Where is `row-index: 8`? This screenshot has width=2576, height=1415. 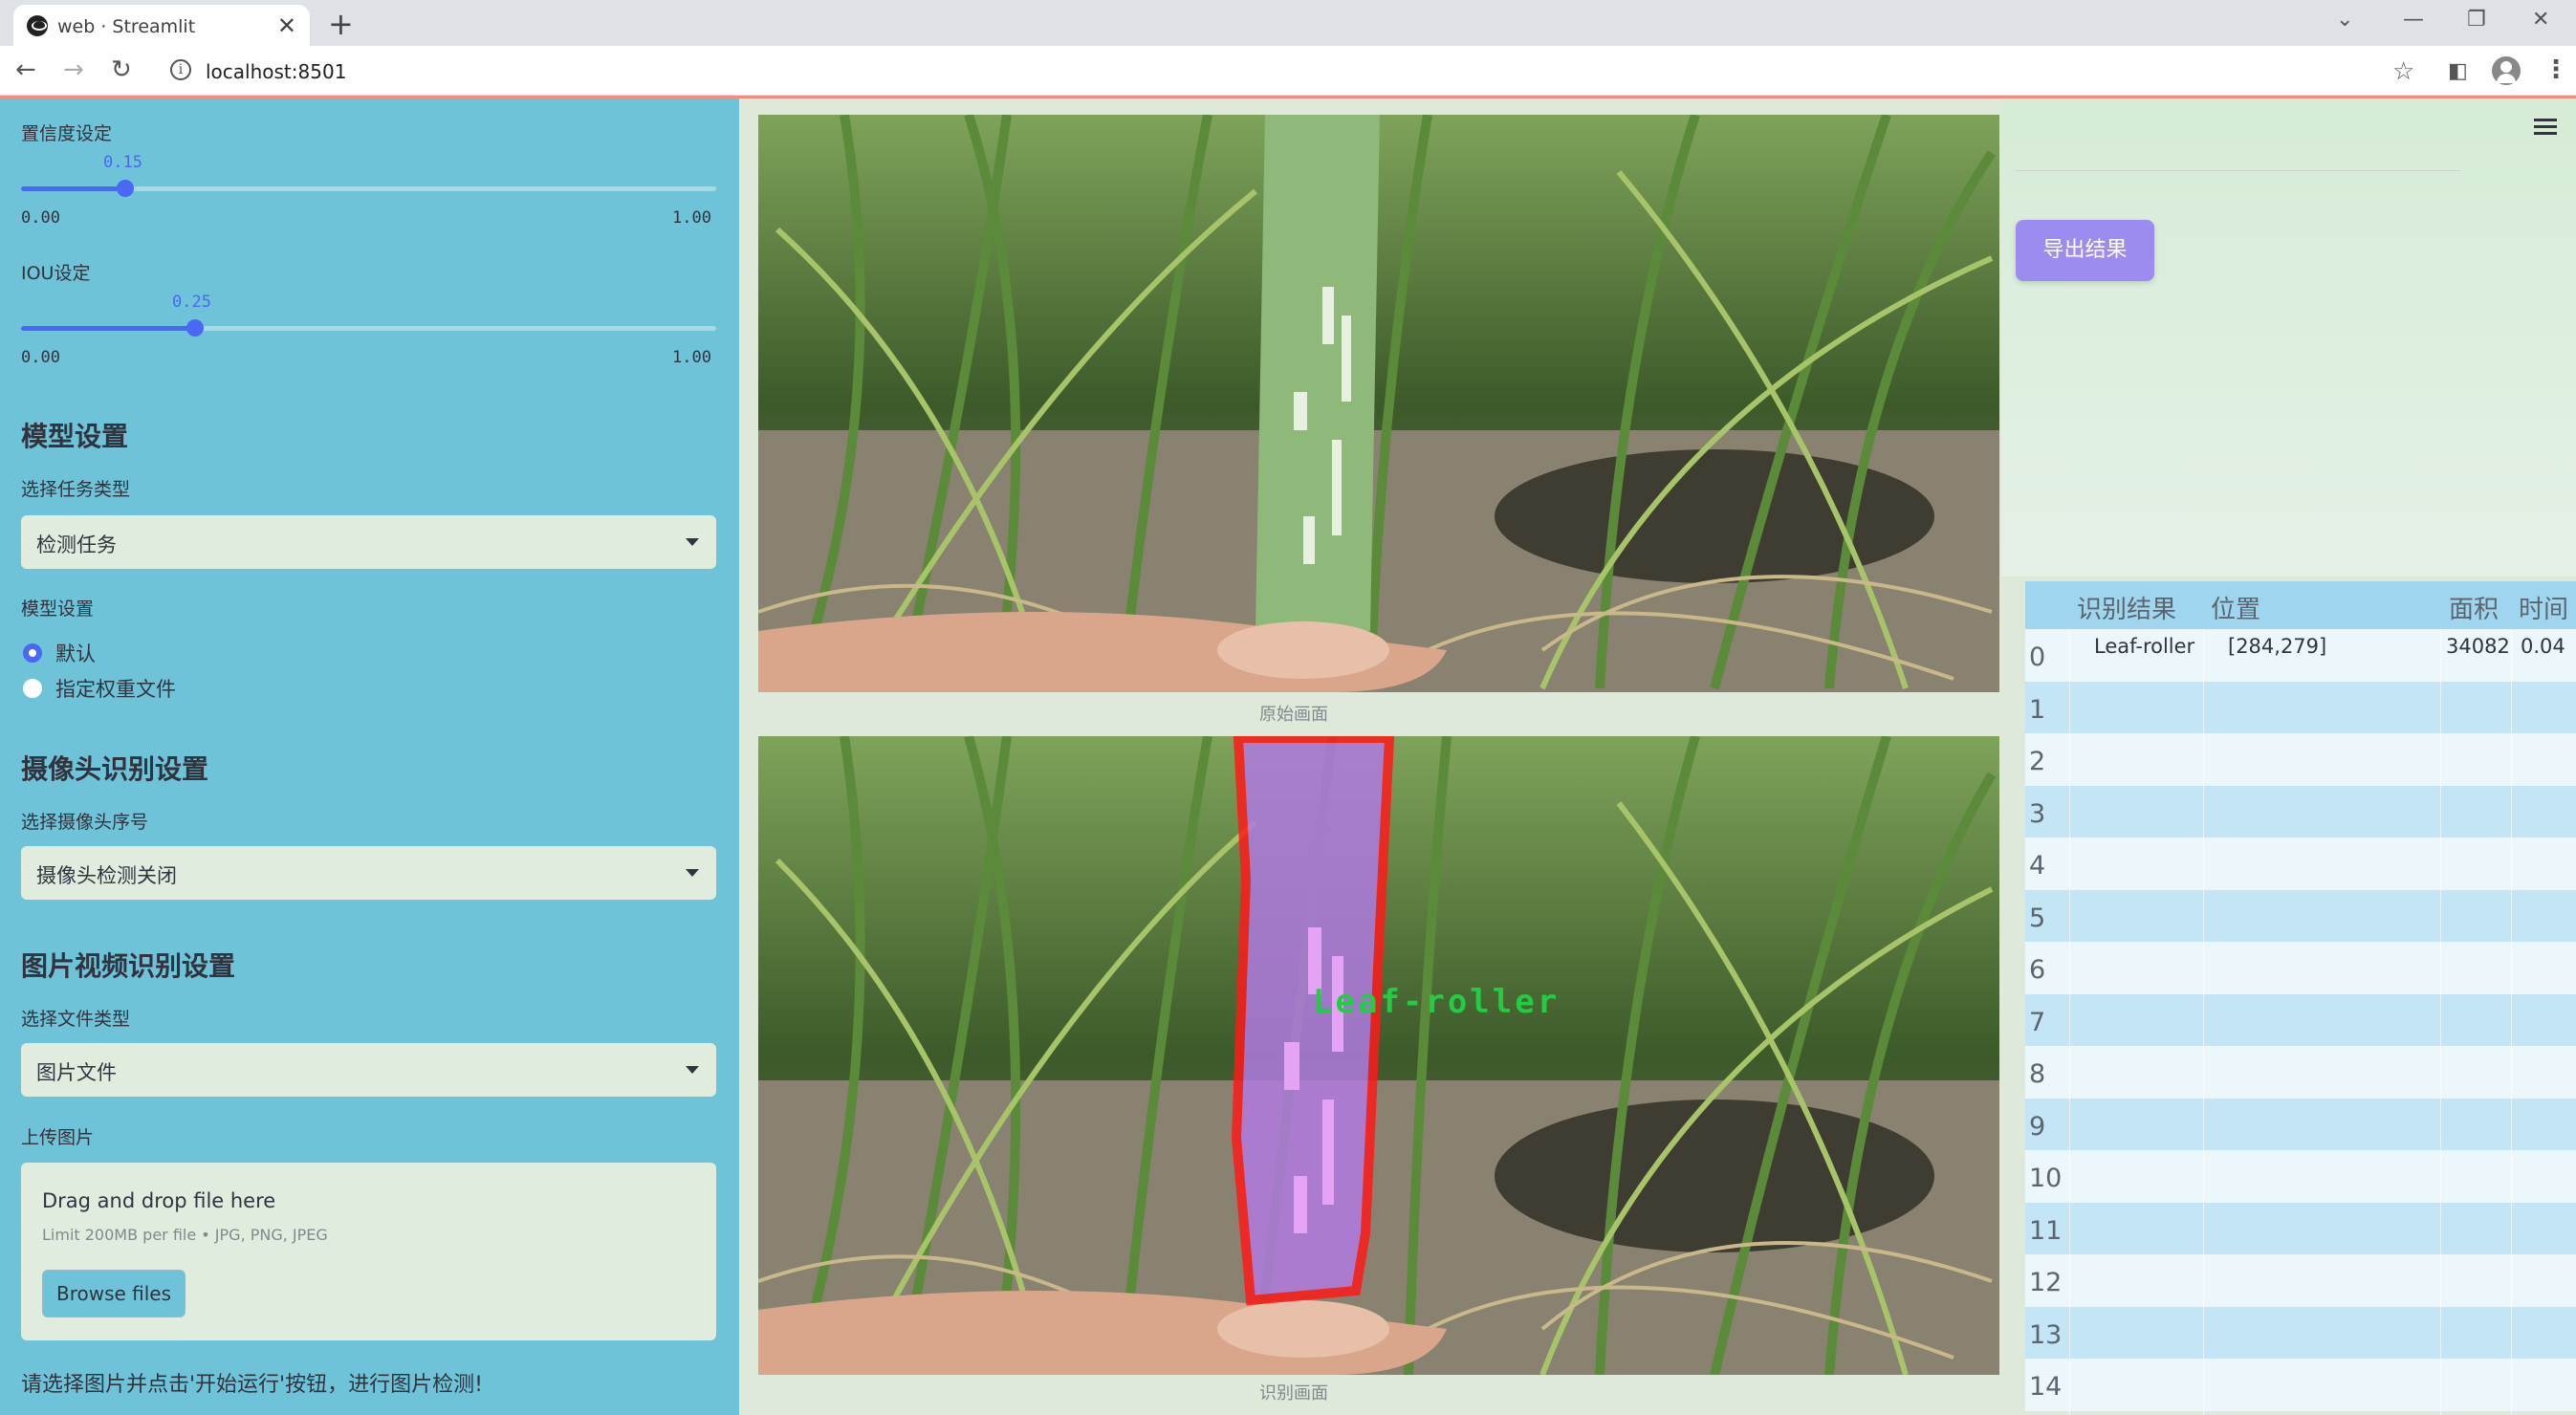 row-index: 8 is located at coordinates (2037, 1074).